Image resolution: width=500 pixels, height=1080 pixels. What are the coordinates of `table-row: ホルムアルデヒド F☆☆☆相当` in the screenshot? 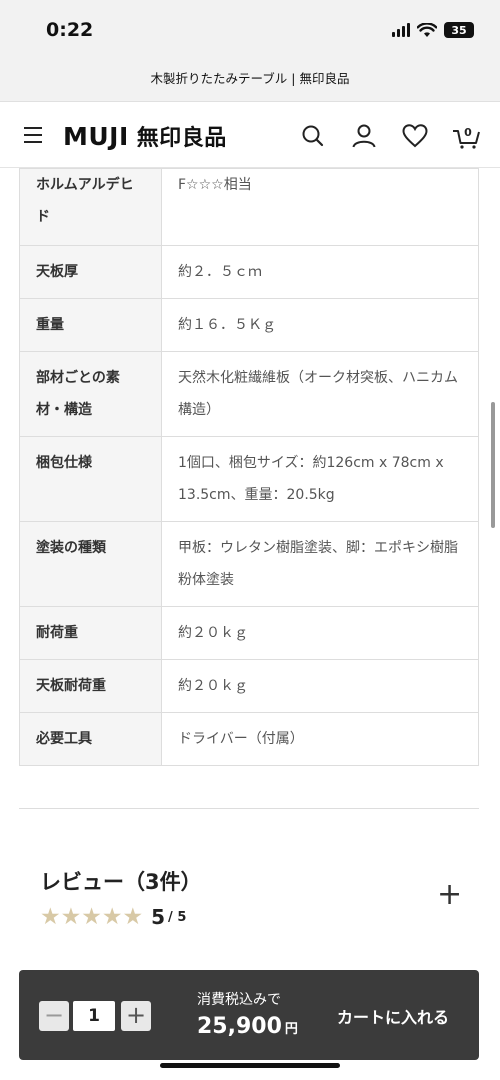 It's located at (249, 207).